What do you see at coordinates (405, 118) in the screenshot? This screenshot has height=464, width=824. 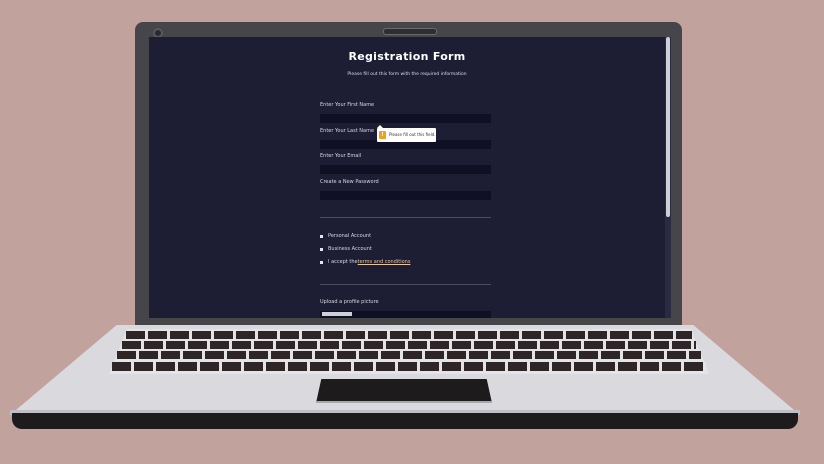 I see `first-name-input` at bounding box center [405, 118].